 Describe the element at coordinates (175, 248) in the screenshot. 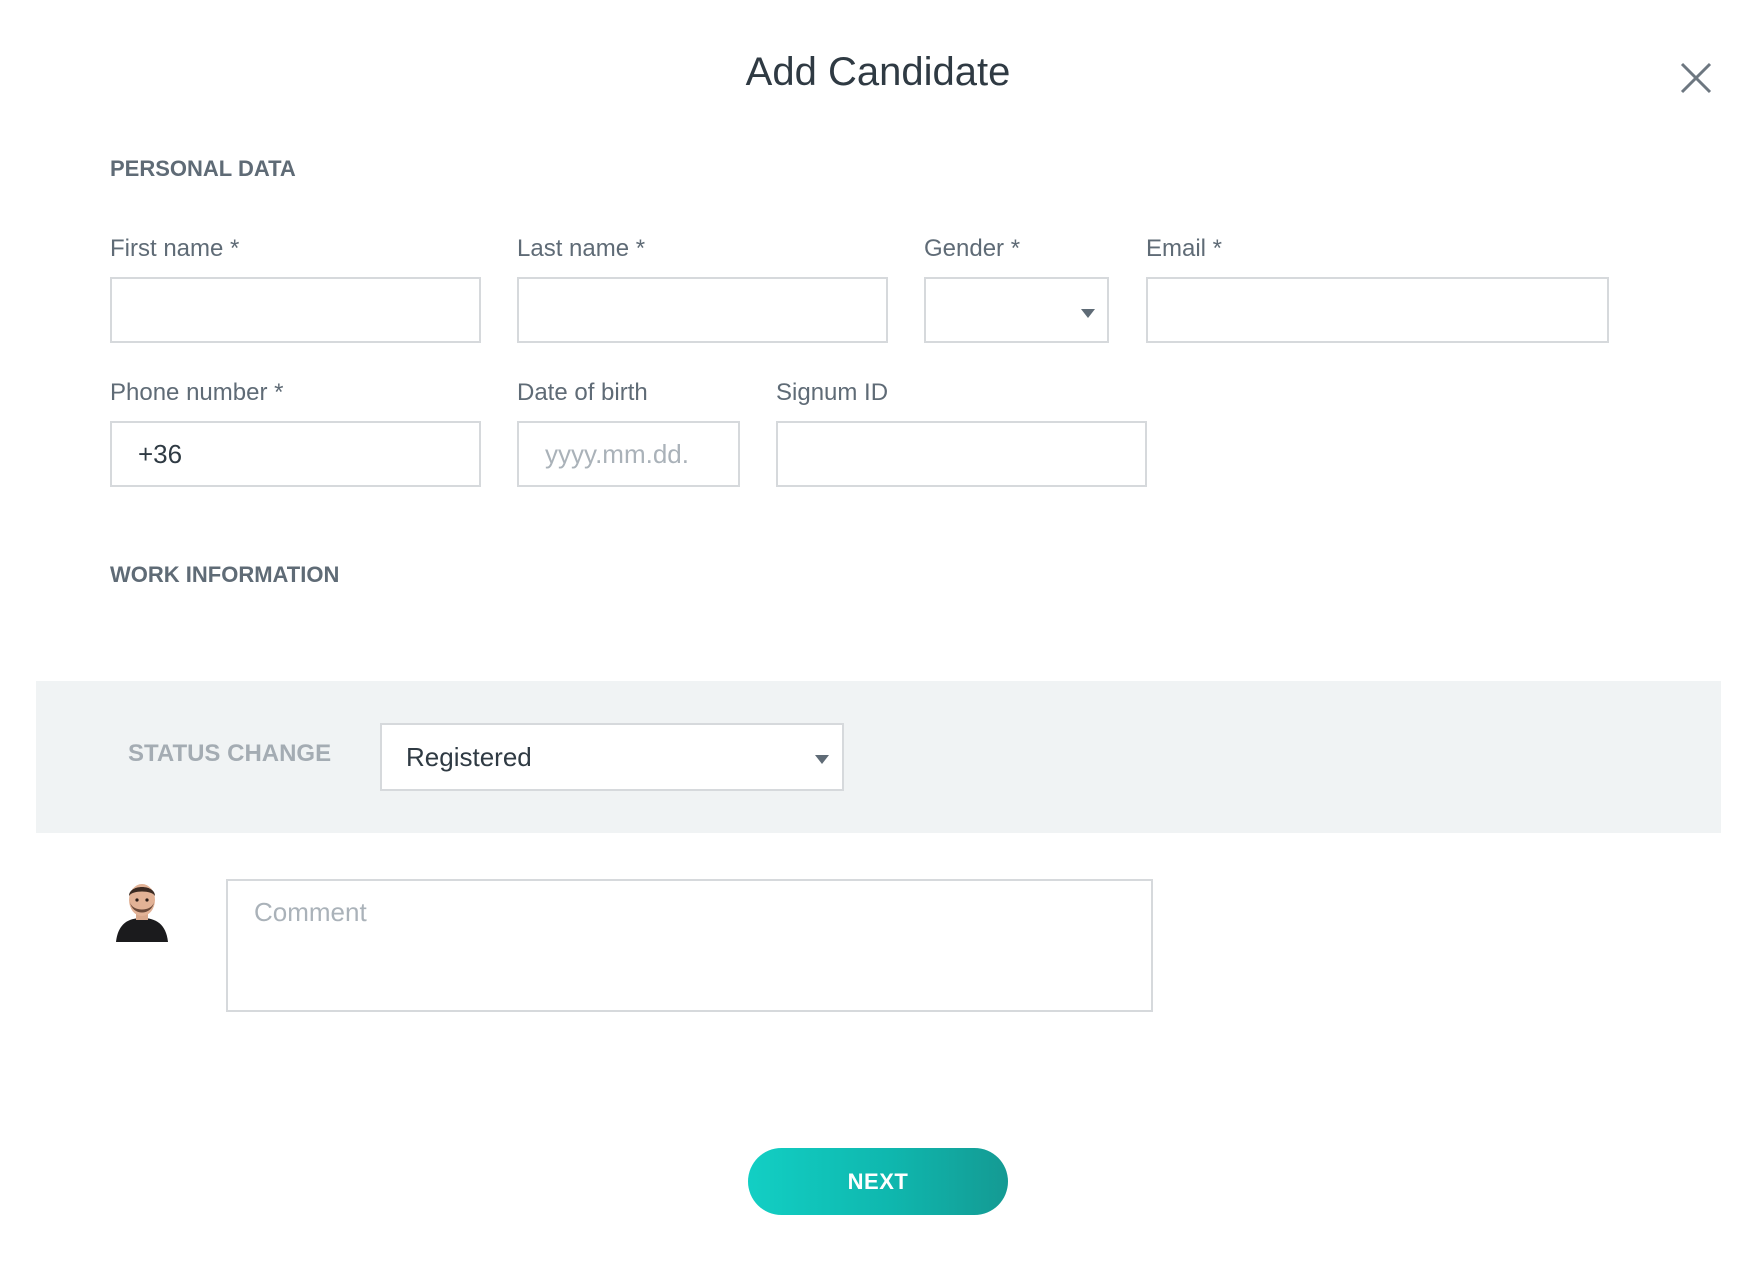

I see `first-name-label: First name *` at that location.